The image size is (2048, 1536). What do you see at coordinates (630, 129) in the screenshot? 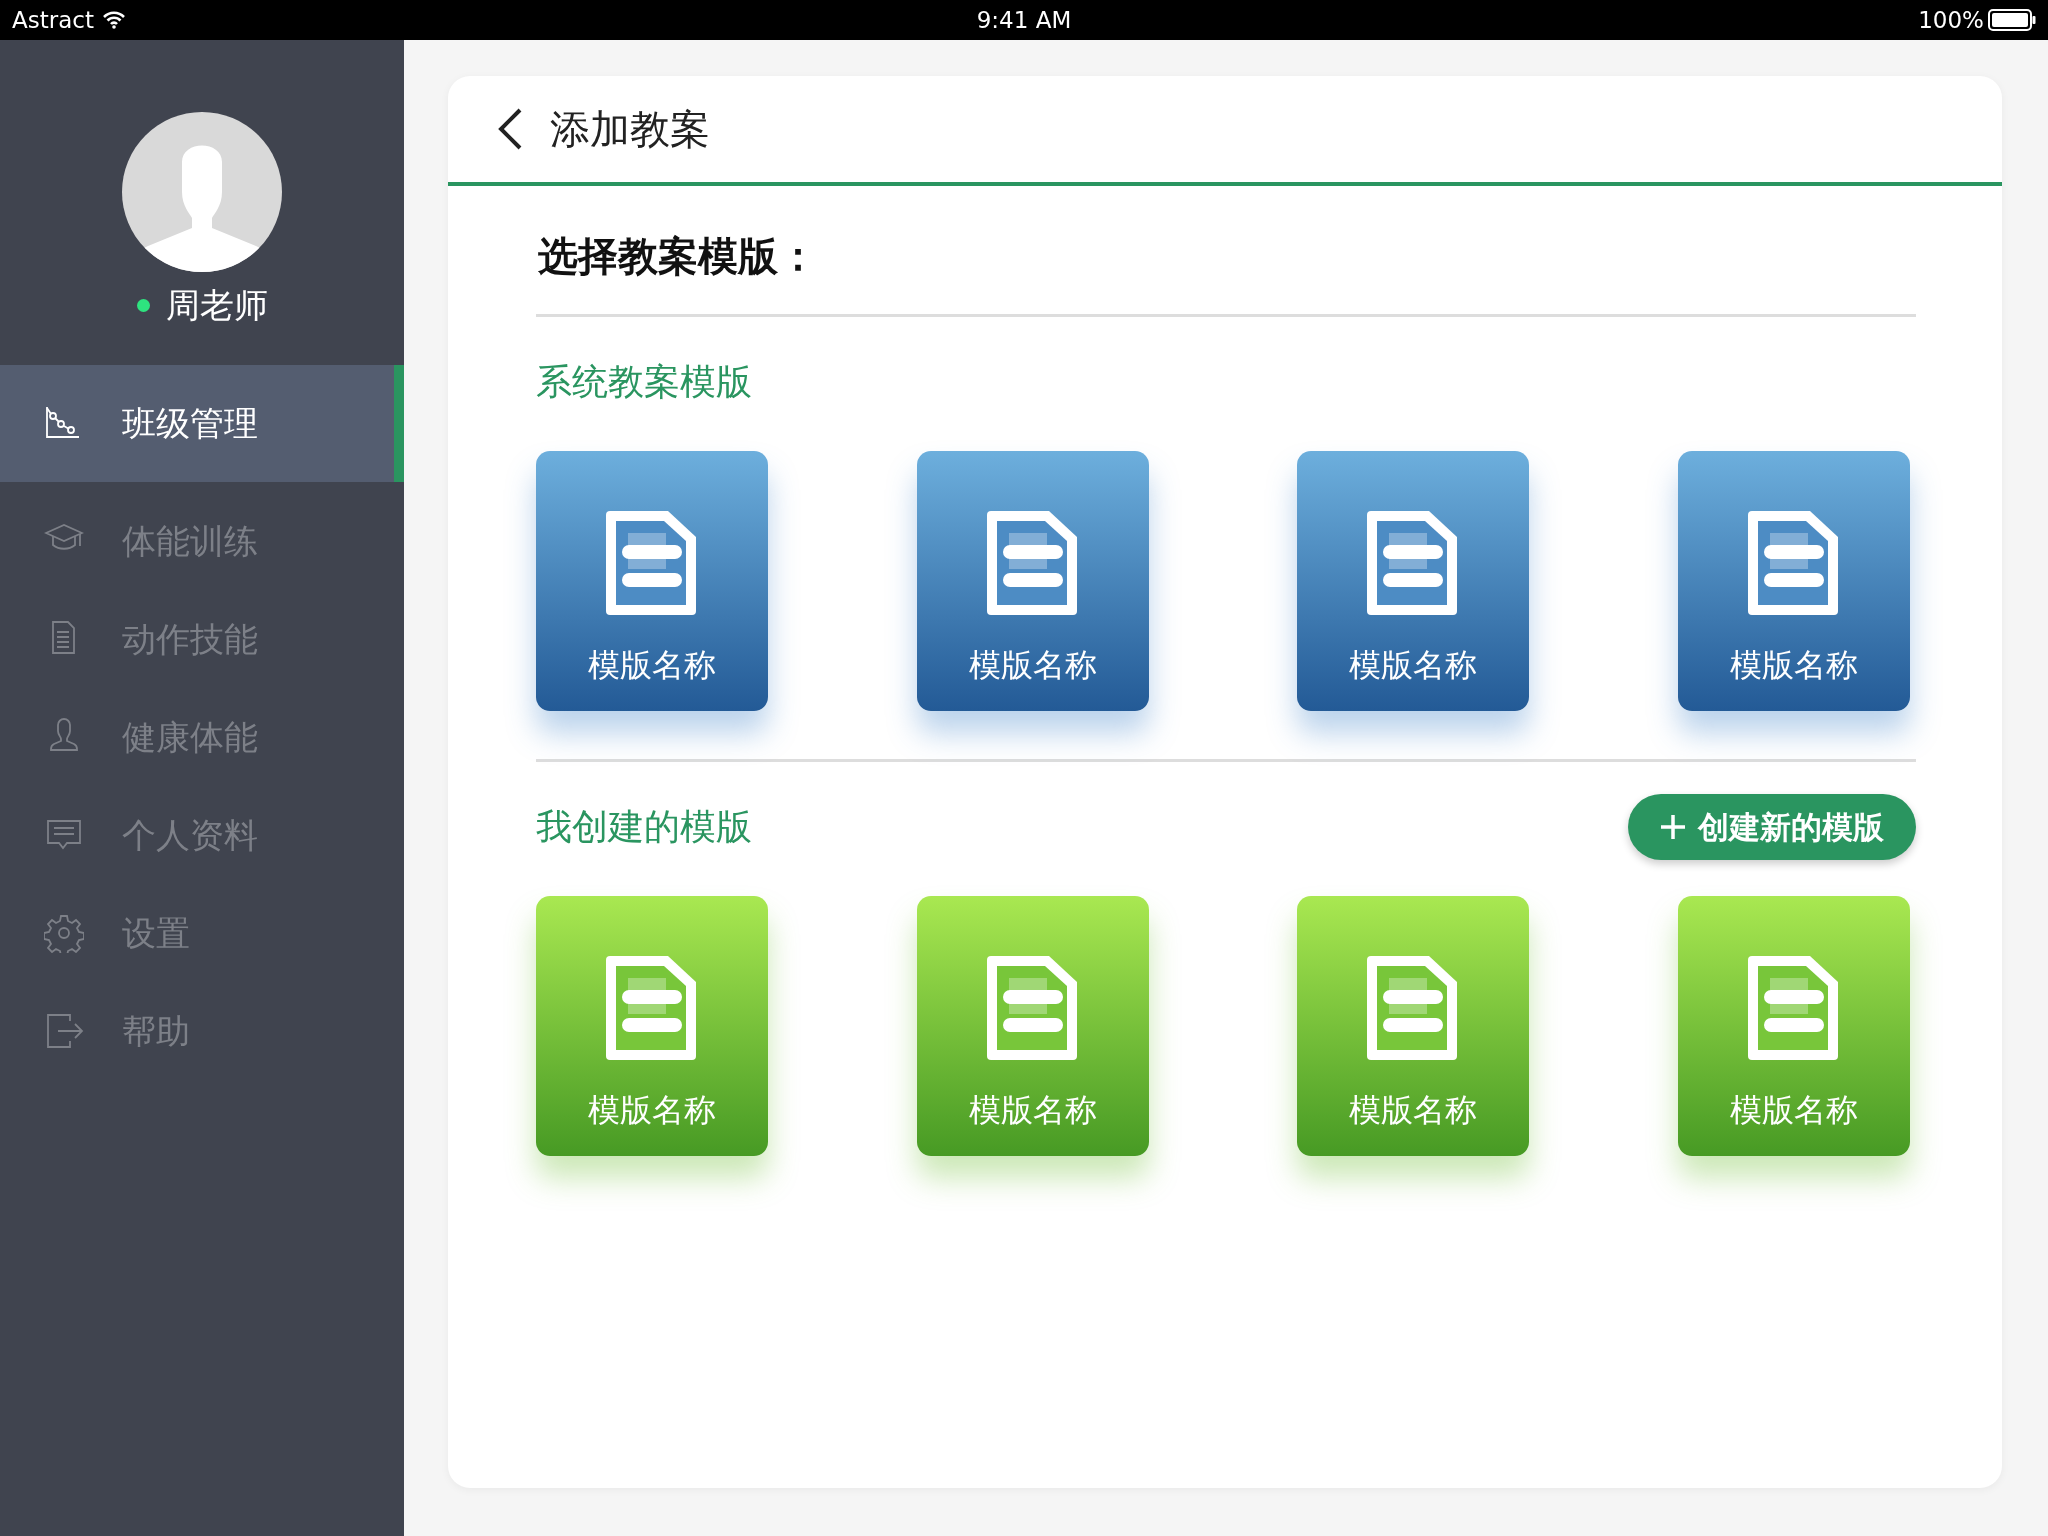
I see `page-title: 添加教案` at bounding box center [630, 129].